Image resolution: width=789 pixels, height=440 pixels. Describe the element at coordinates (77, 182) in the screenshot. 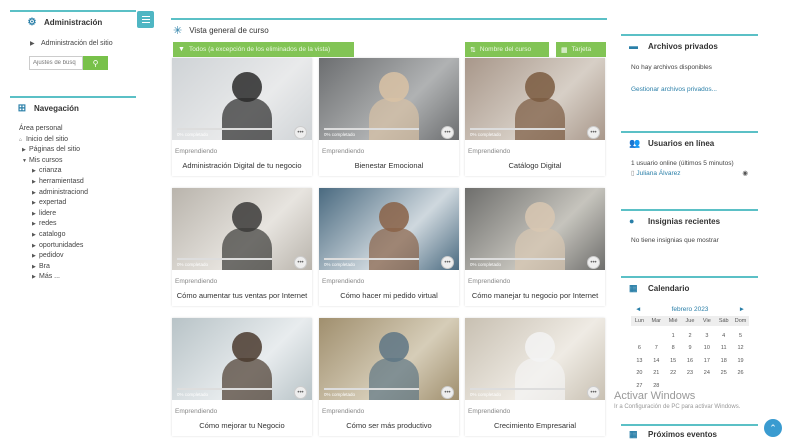

I see `nav-course: ▶ herramientasd` at that location.